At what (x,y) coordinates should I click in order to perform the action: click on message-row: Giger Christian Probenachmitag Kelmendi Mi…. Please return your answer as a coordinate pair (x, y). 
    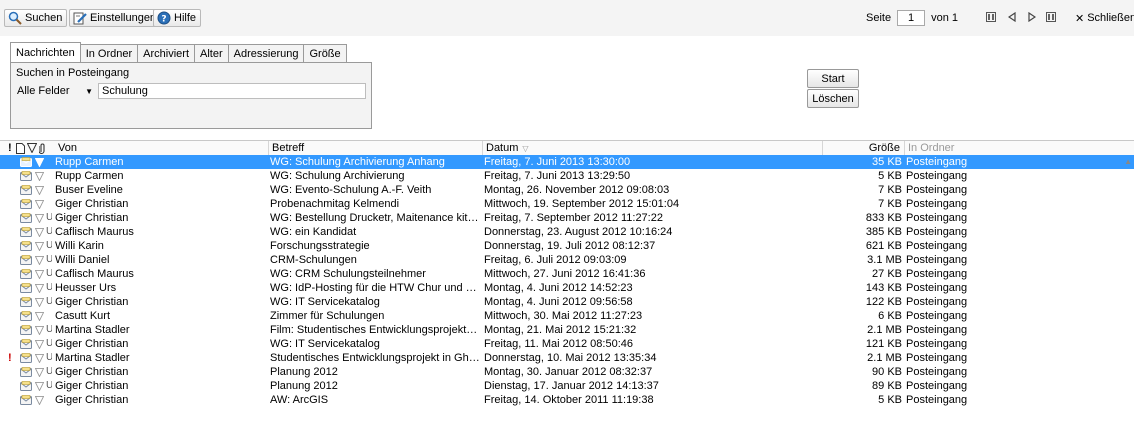
    Looking at the image, I should click on (567, 204).